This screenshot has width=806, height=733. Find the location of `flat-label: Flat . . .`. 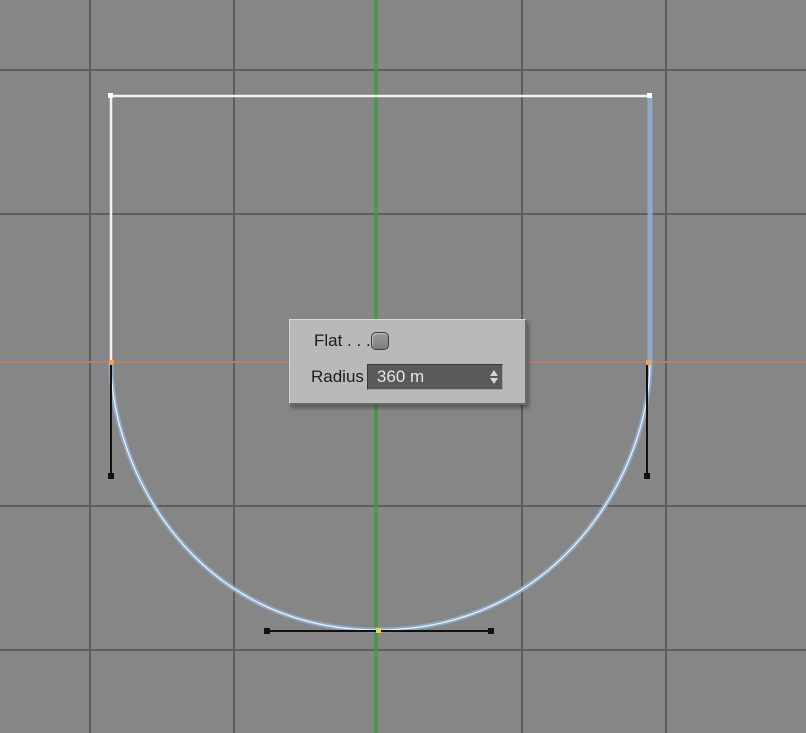

flat-label: Flat . . . is located at coordinates (342, 340).